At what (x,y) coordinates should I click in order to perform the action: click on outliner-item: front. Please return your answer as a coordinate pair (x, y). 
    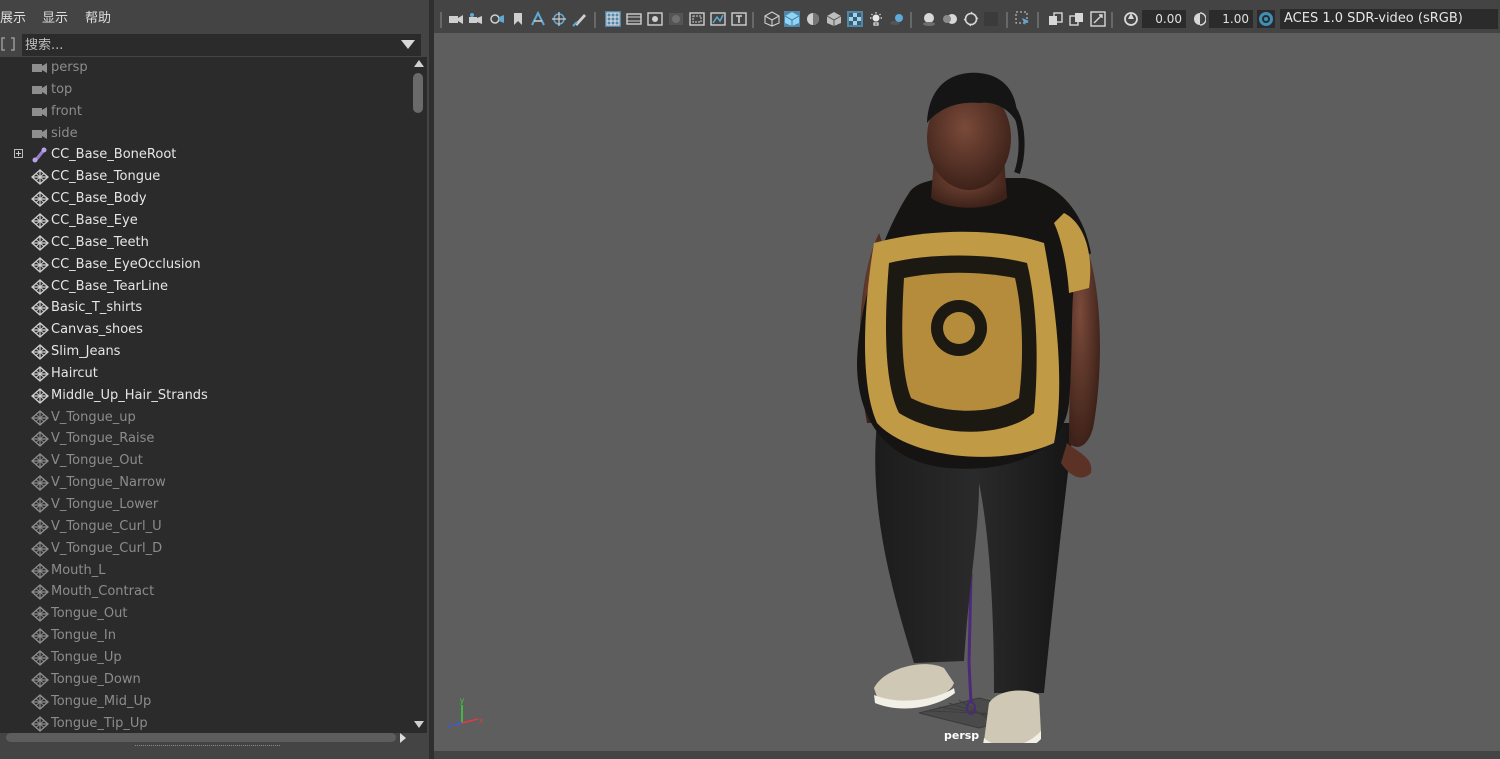
    Looking at the image, I should click on (205, 112).